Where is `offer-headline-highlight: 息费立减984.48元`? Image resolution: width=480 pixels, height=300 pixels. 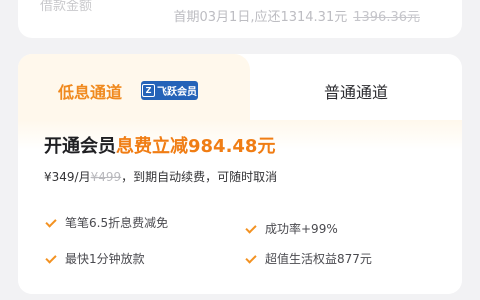
offer-headline-highlight: 息费立减984.48元 is located at coordinates (196, 146).